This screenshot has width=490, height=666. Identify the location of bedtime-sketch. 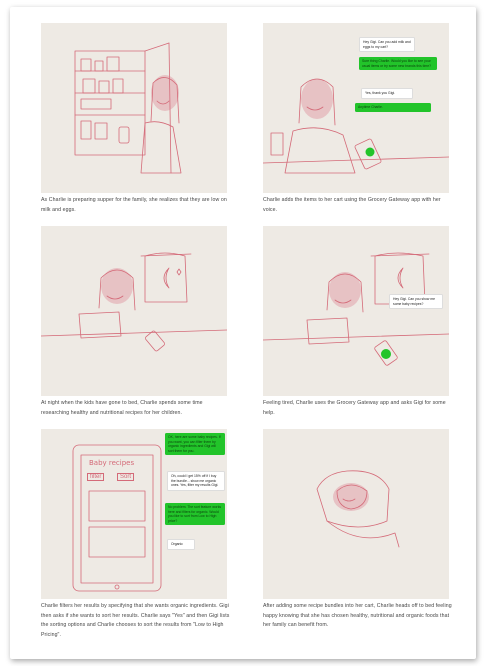
(358, 509).